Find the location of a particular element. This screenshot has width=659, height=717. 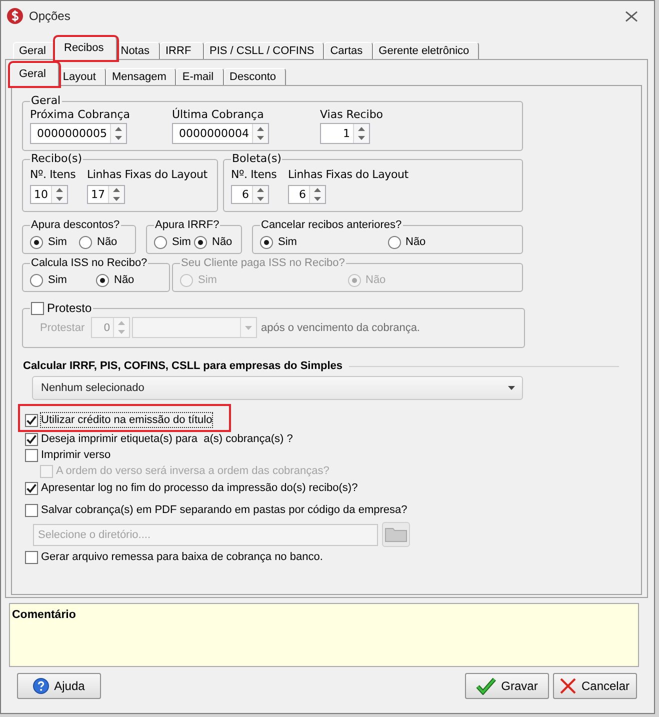

group-title: Cancelar recibos anteriores? is located at coordinates (331, 225).